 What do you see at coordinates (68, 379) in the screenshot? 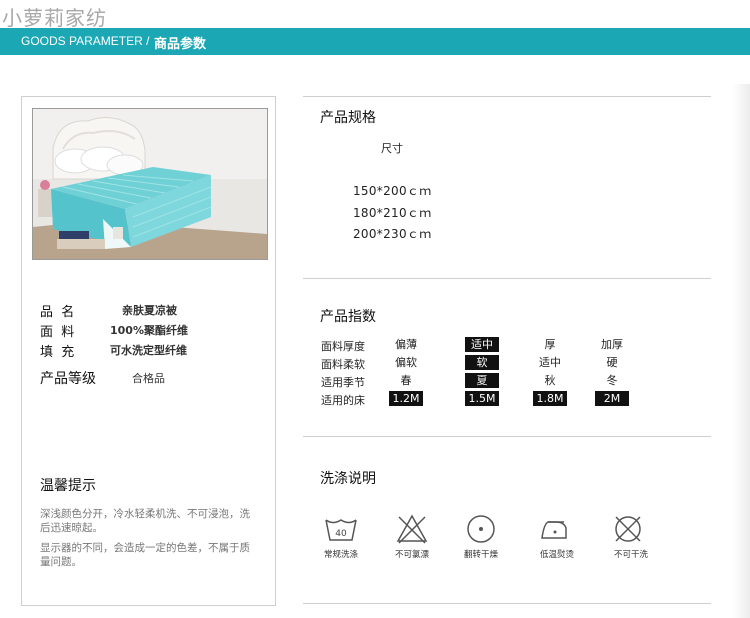
I see `grade-key: 产品等级` at bounding box center [68, 379].